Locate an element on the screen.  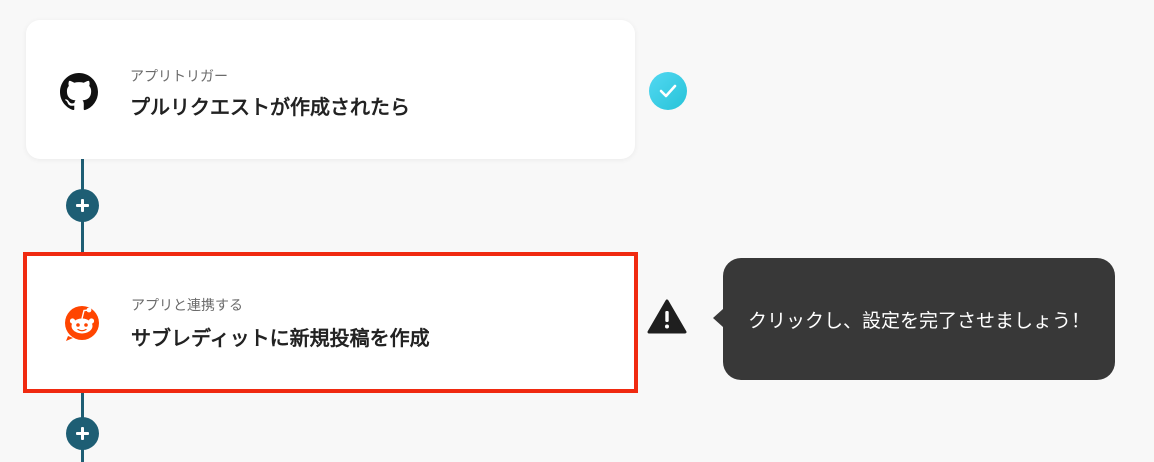
setup-hint-tooltip: クリックし、設定を完了させましょう！ is located at coordinates (914, 319).